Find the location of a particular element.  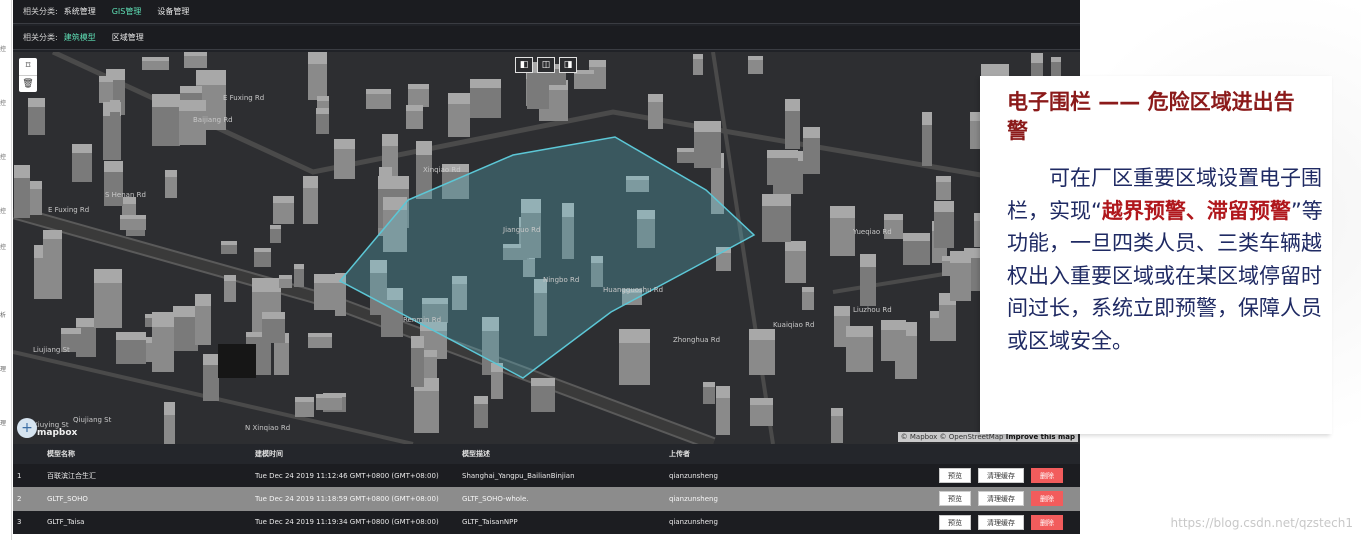

view-switch-group: ◧ ◫ ◨ is located at coordinates (546, 65).